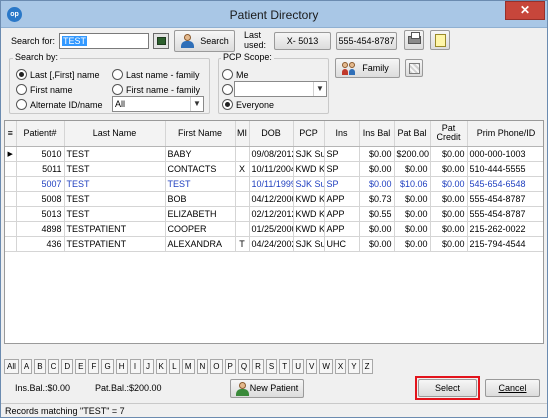 This screenshot has width=548, height=418. What do you see at coordinates (200, 134) in the screenshot?
I see `grid-column-header: First Name` at bounding box center [200, 134].